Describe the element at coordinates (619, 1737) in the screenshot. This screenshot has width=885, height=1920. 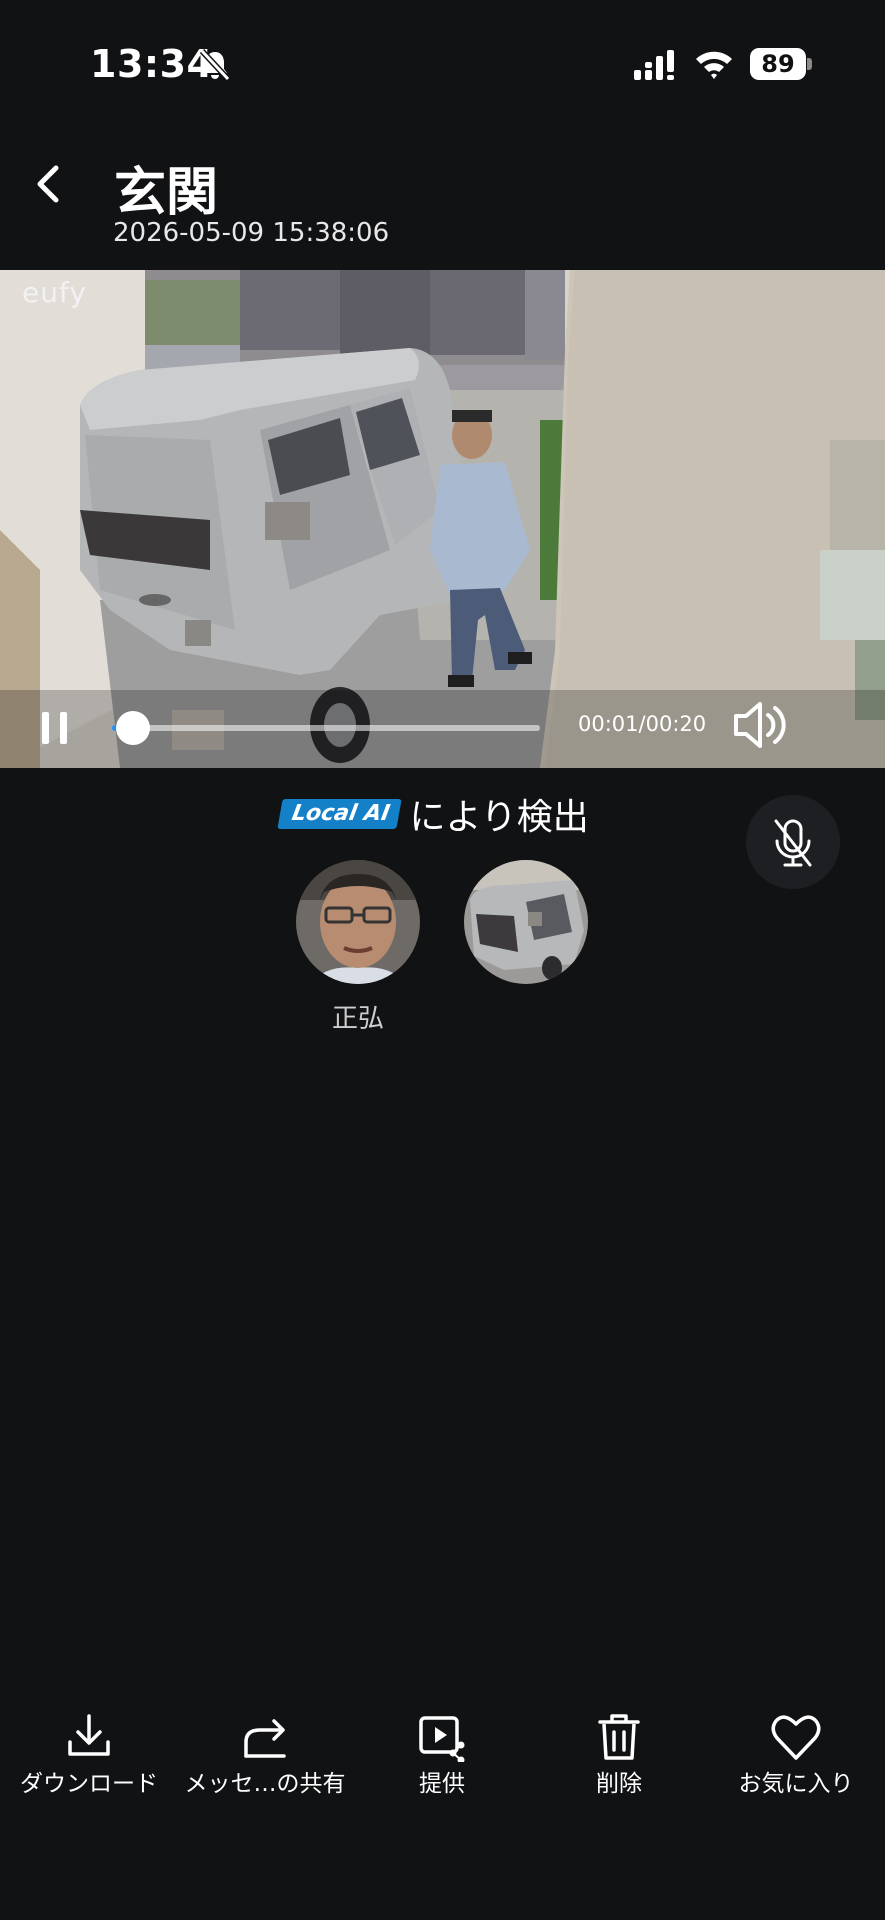
I see `trash-icon` at that location.